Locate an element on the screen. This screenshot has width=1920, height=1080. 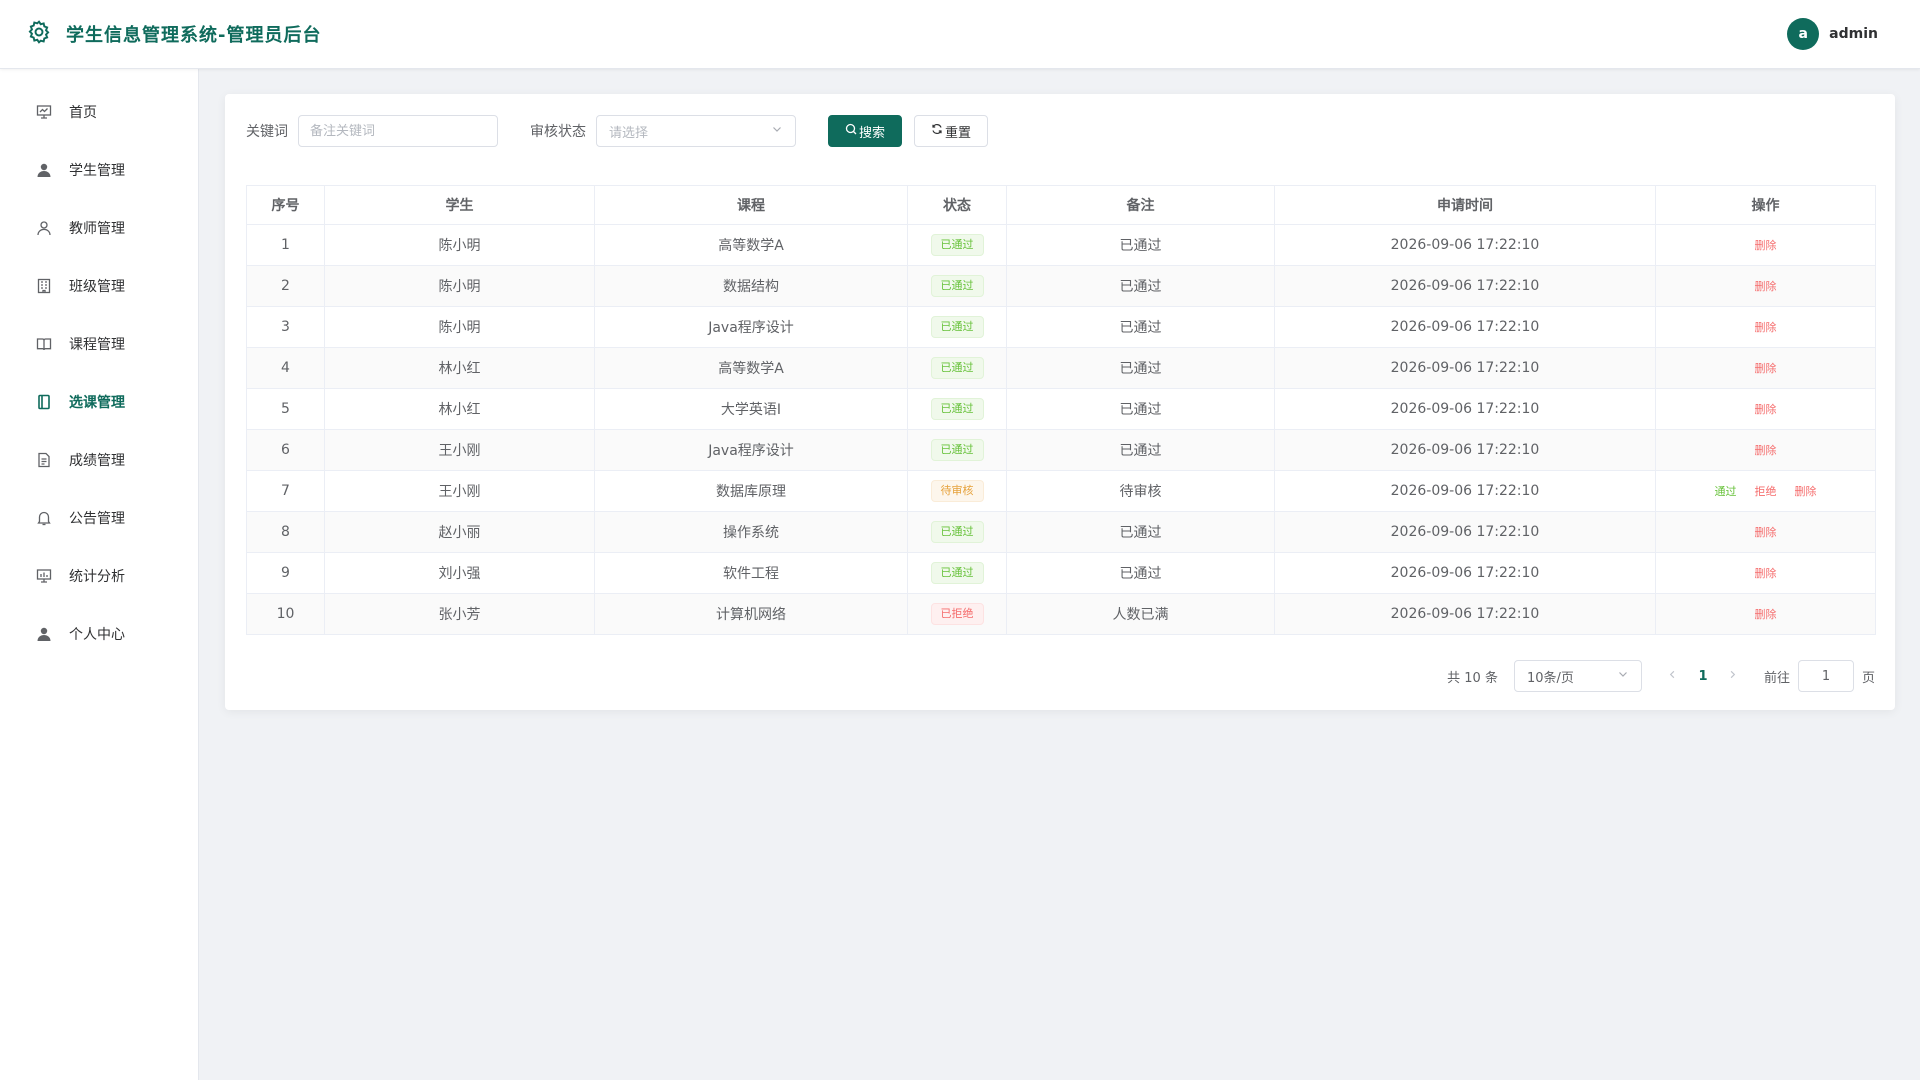
sidebar-item-enrollment: 选课管理 is located at coordinates (99, 402).